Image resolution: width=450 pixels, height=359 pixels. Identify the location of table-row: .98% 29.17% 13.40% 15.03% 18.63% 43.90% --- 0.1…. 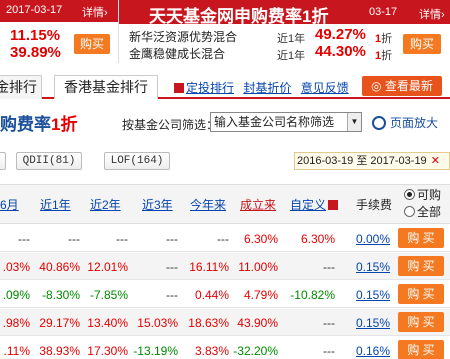
(225, 322).